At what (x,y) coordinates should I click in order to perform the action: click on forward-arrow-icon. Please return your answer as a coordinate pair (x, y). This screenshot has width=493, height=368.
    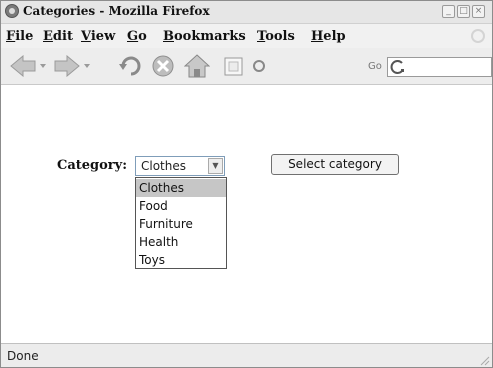
    Looking at the image, I should click on (73, 66).